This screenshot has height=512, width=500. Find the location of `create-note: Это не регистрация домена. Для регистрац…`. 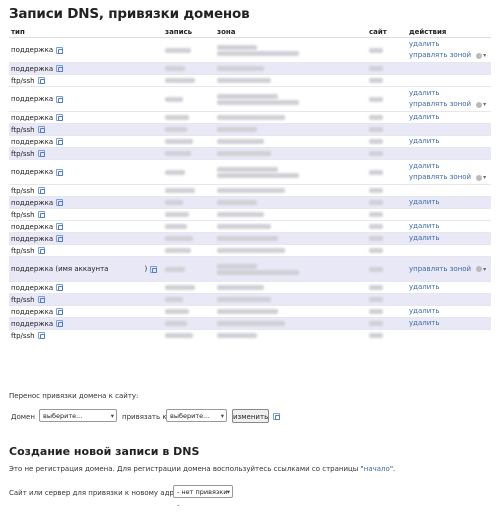

create-note: Это не регистрация домена. Для регистрац… is located at coordinates (202, 469).